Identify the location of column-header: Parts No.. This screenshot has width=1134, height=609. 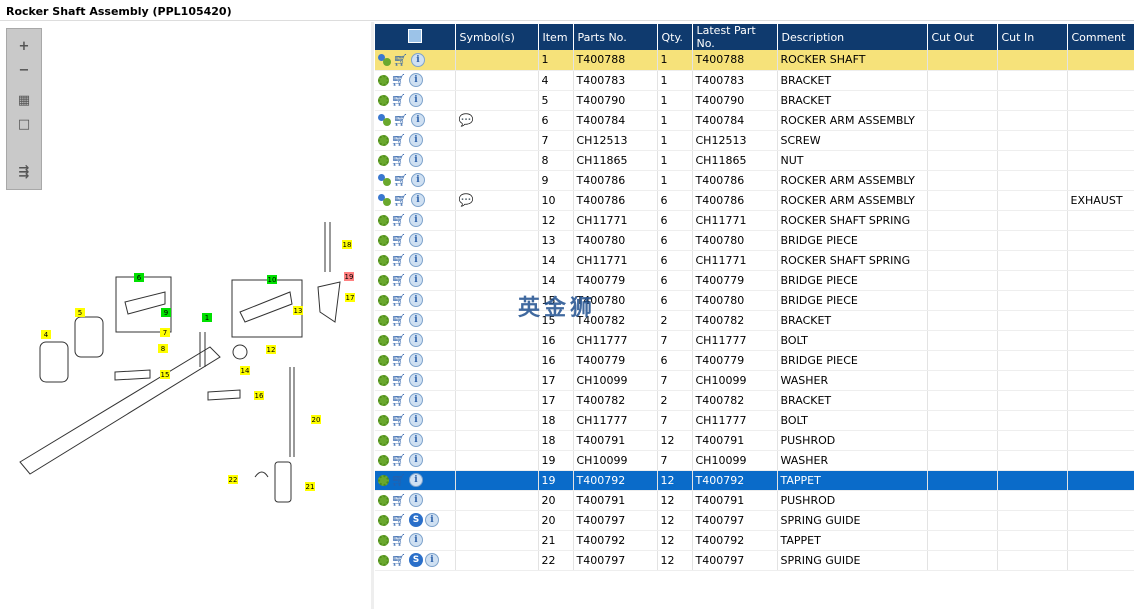
(615, 37).